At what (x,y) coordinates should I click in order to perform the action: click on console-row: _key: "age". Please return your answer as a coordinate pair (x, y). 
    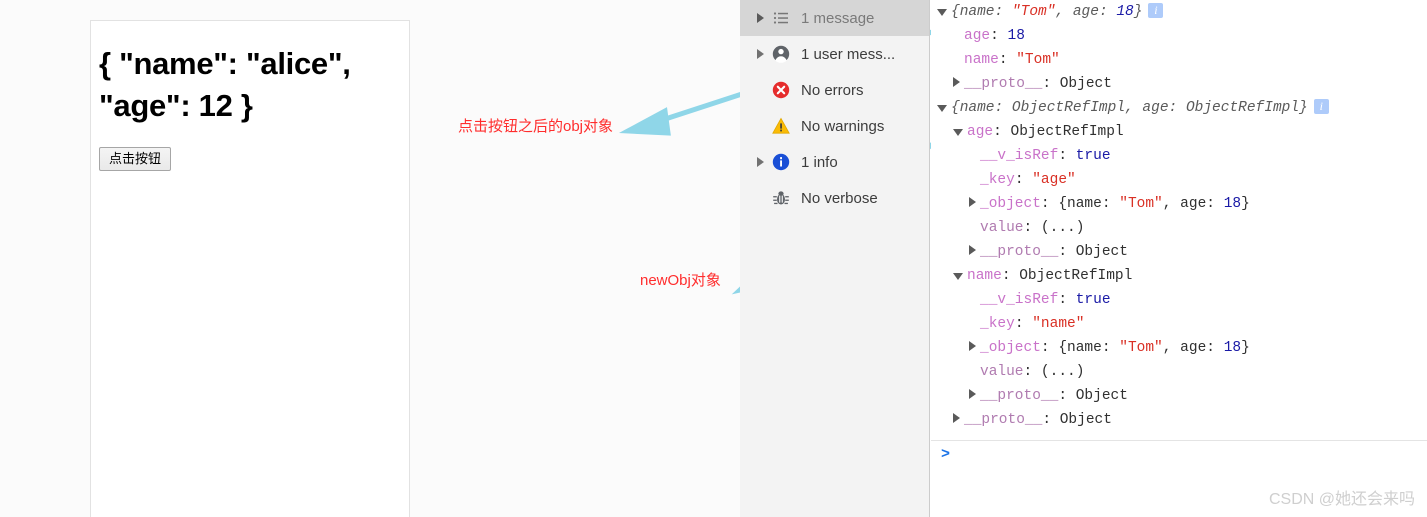
    Looking at the image, I should click on (1179, 180).